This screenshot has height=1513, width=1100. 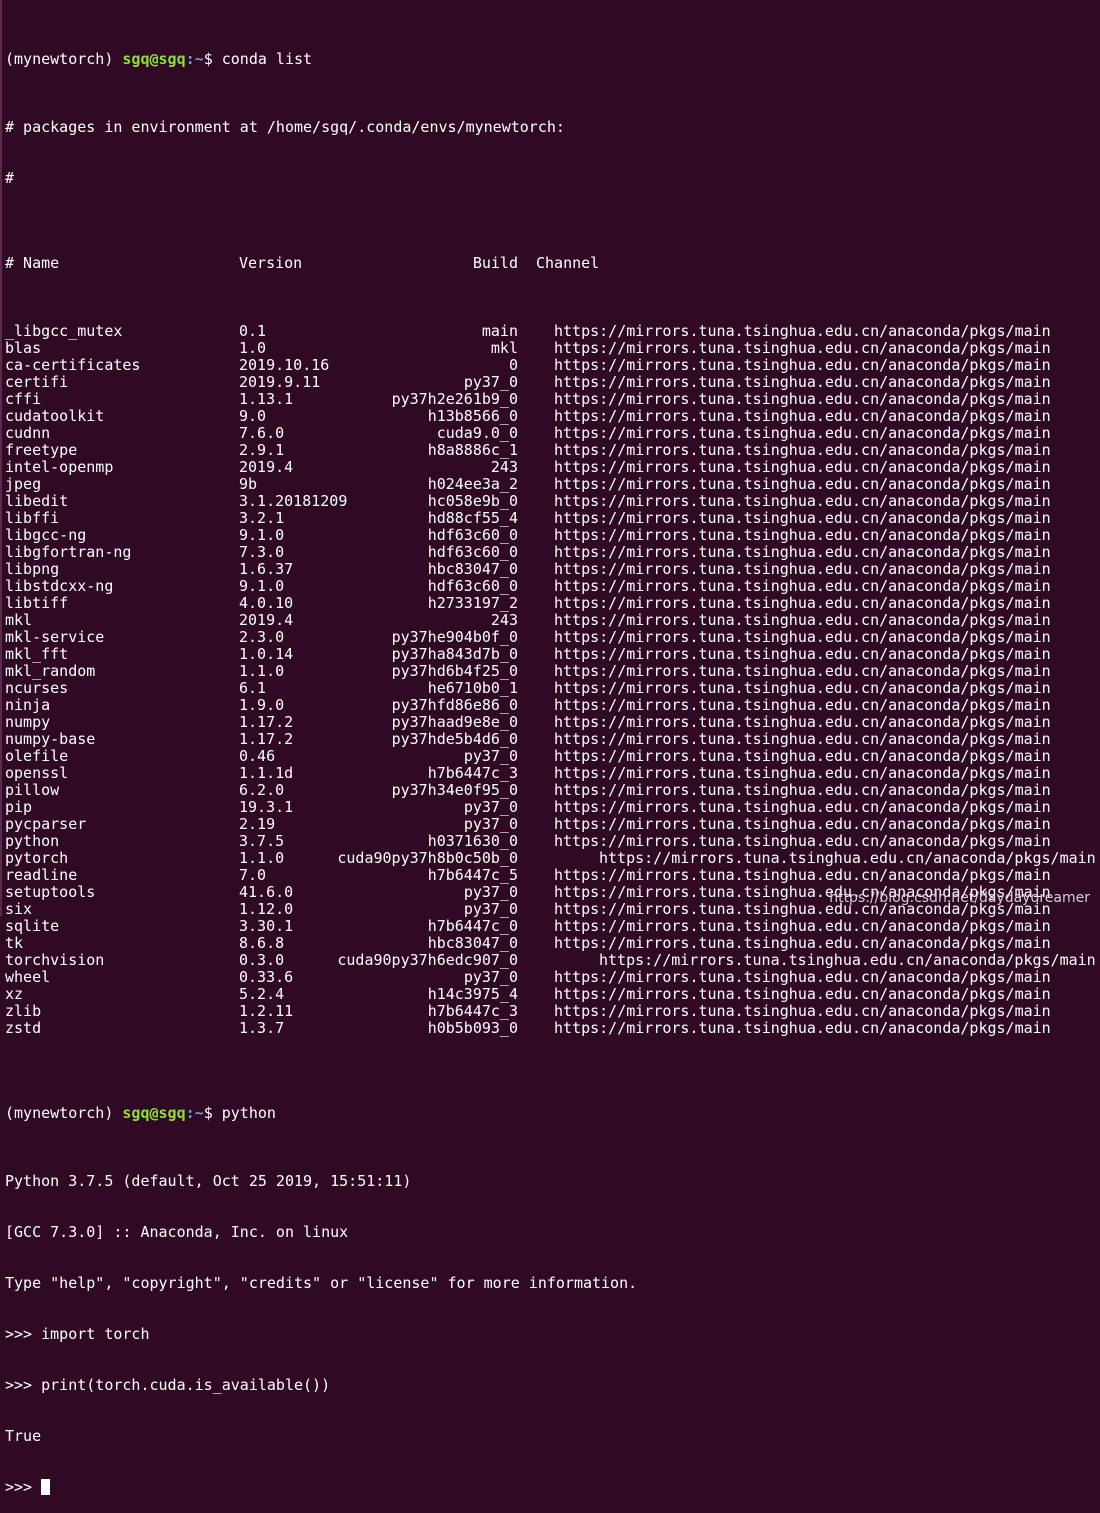 What do you see at coordinates (262, 841) in the screenshot?
I see `package-version: 3.7.5` at bounding box center [262, 841].